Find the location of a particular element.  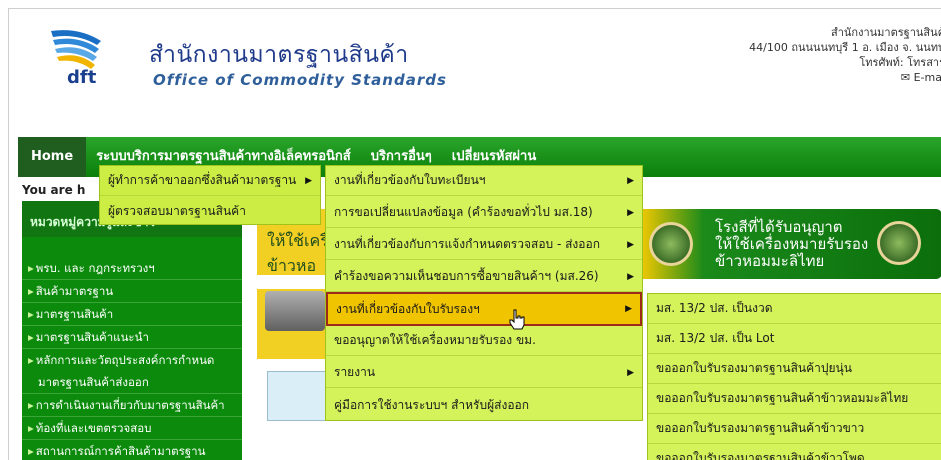

menu-item-cert: ขอออกใบรับรองมาตรฐานสินค้าปุยนุ่น is located at coordinates (794, 369).